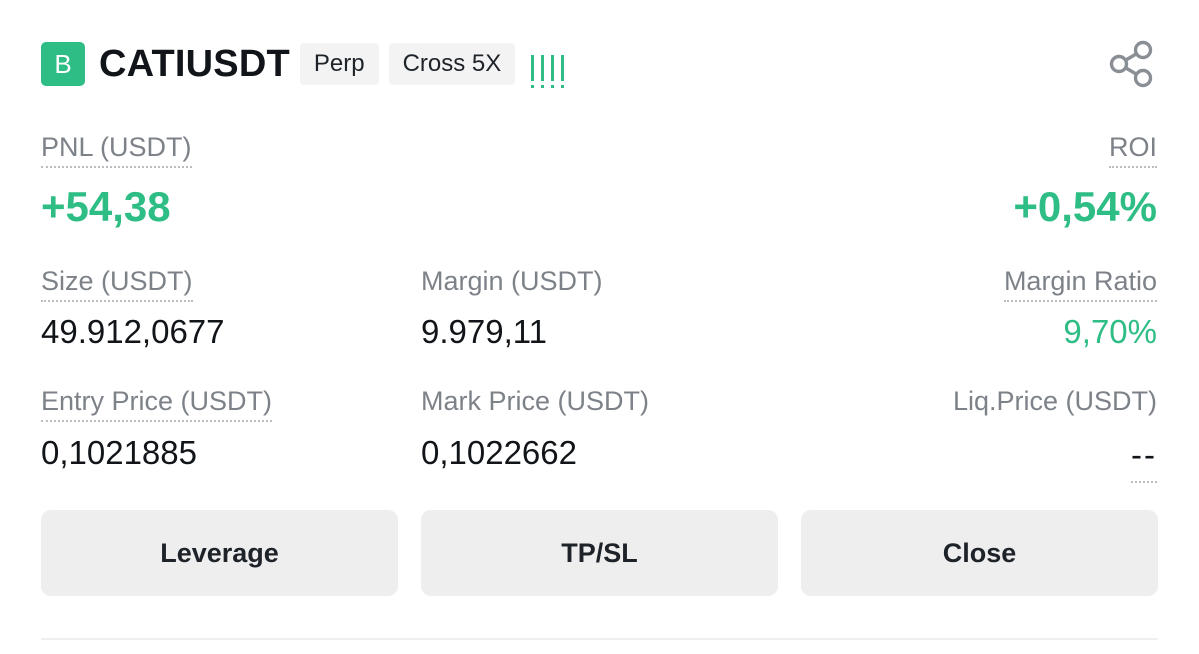  Describe the element at coordinates (117, 283) in the screenshot. I see `size-label: Size (USDT)` at that location.